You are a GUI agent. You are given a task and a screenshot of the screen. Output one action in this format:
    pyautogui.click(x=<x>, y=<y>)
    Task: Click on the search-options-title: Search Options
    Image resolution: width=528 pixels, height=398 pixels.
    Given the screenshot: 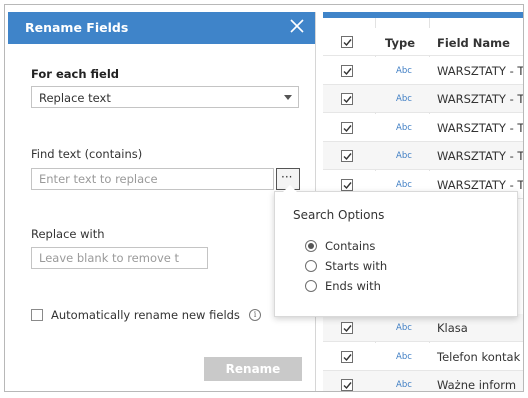 What is the action you would take?
    pyautogui.click(x=339, y=215)
    